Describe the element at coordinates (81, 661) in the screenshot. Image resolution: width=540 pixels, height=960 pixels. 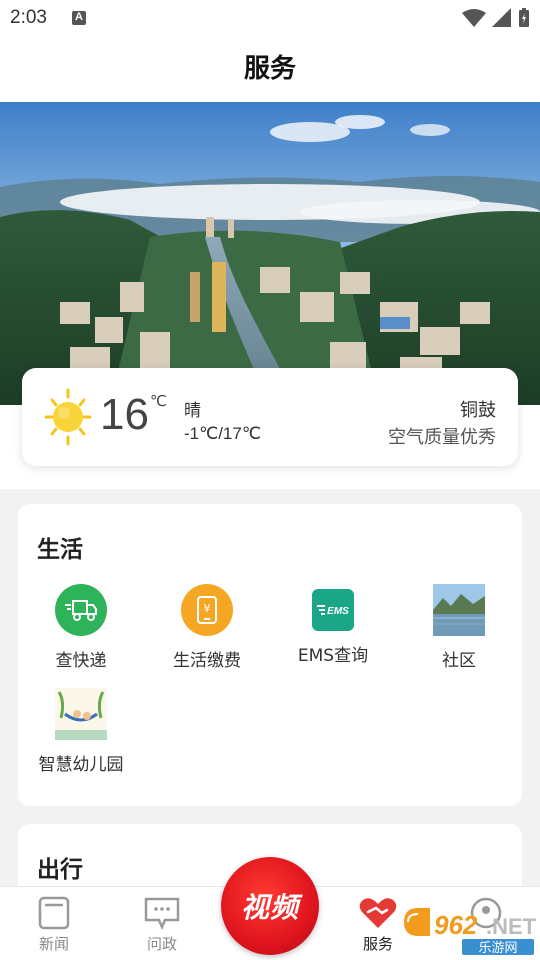
I see `service-label: 查快递` at that location.